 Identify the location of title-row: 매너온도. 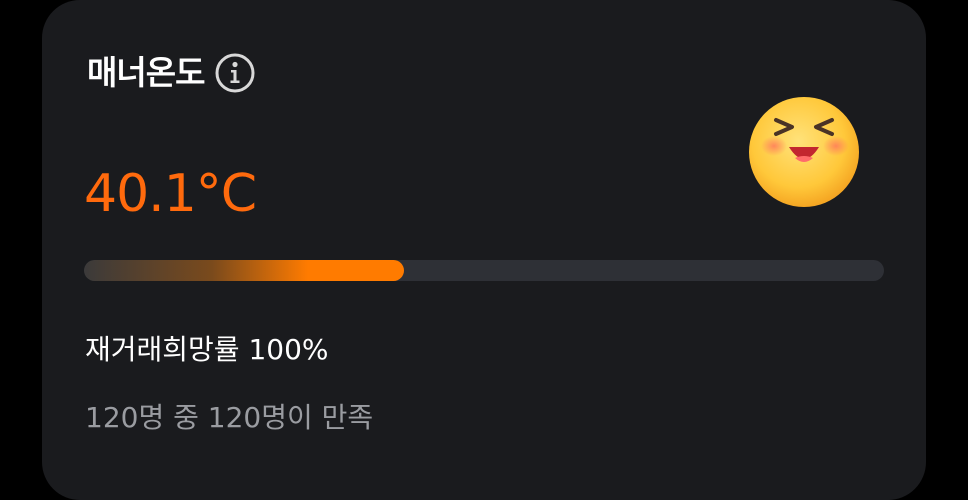
(171, 73).